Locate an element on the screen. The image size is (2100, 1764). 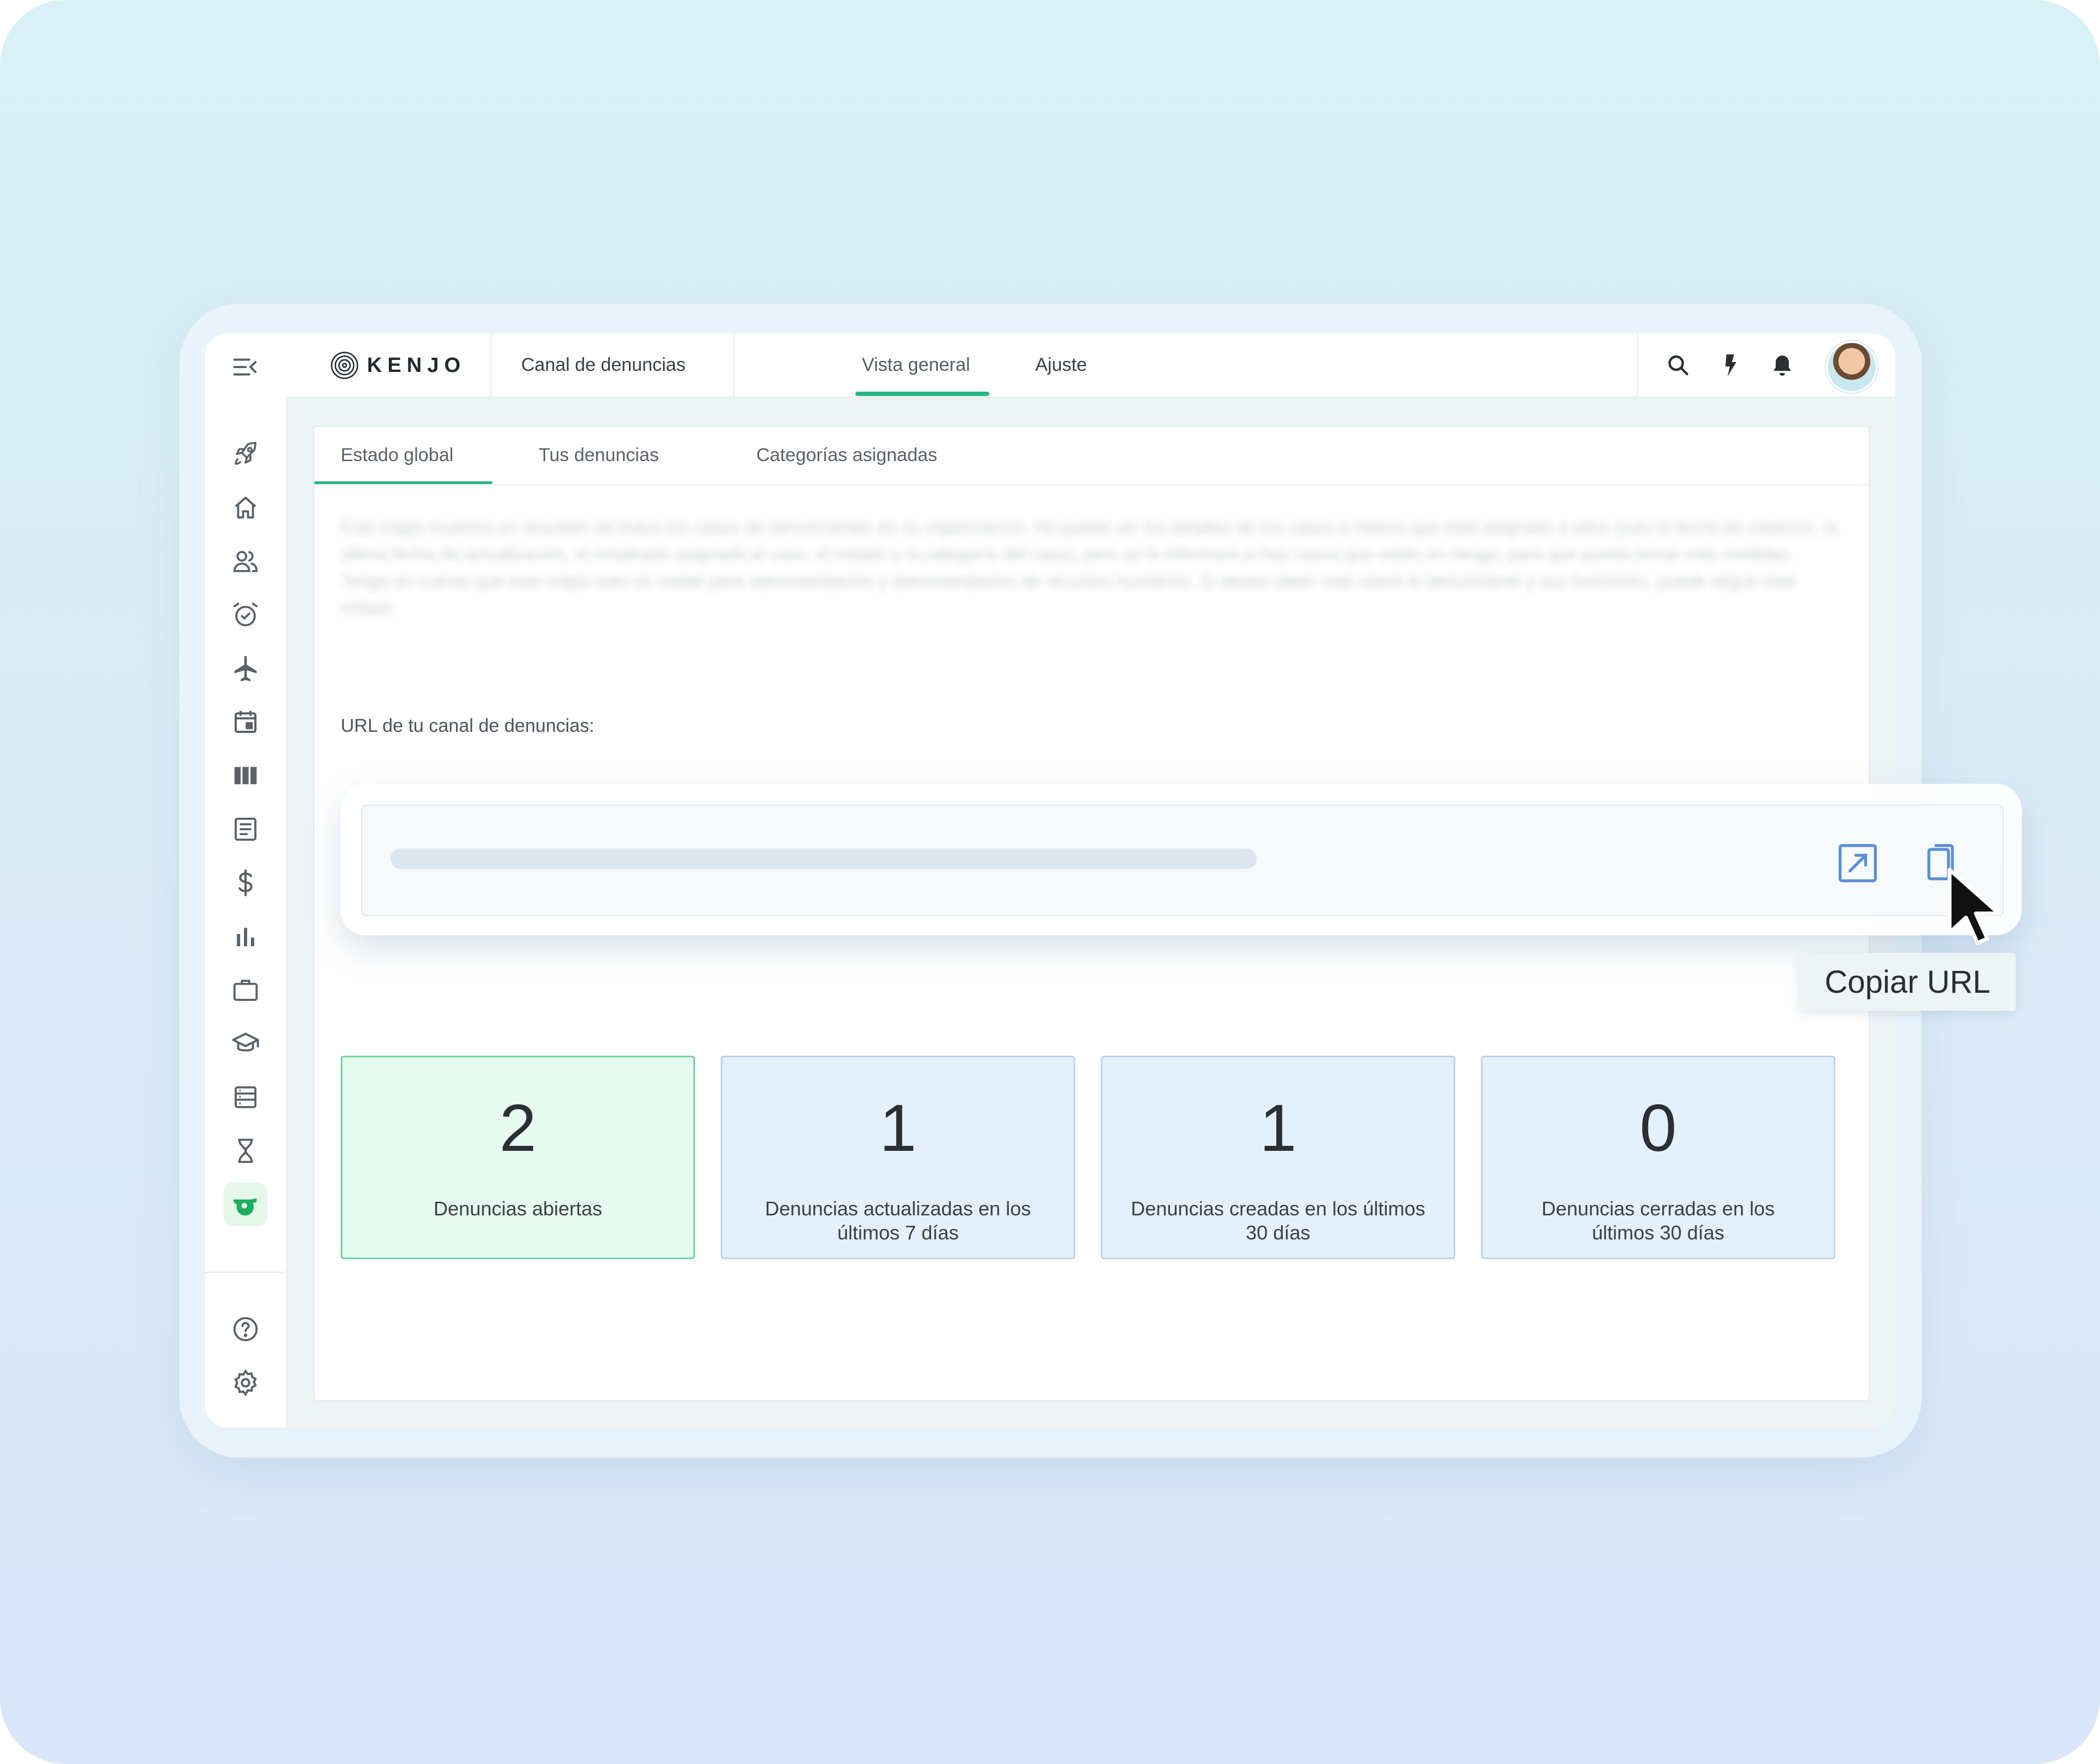
airplane-icon is located at coordinates (245, 668).